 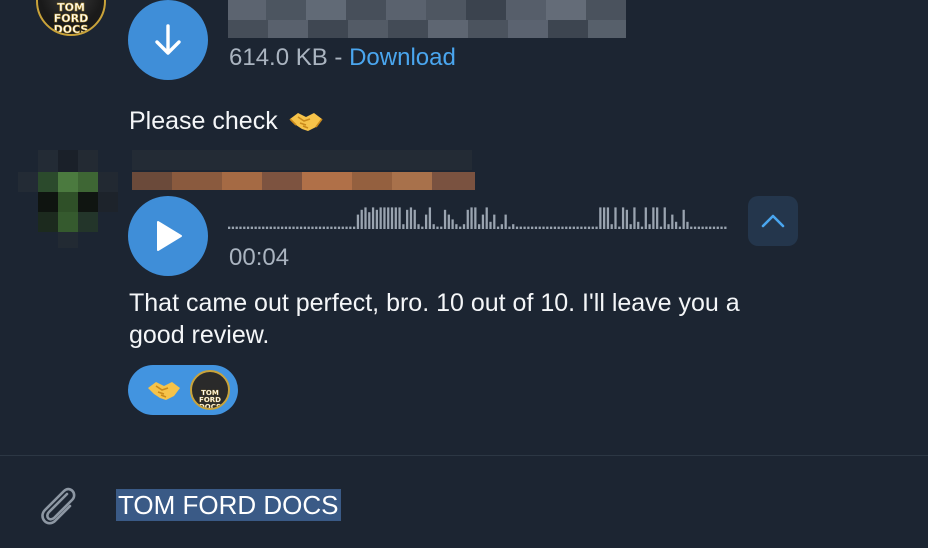 What do you see at coordinates (168, 236) in the screenshot?
I see `play-button` at bounding box center [168, 236].